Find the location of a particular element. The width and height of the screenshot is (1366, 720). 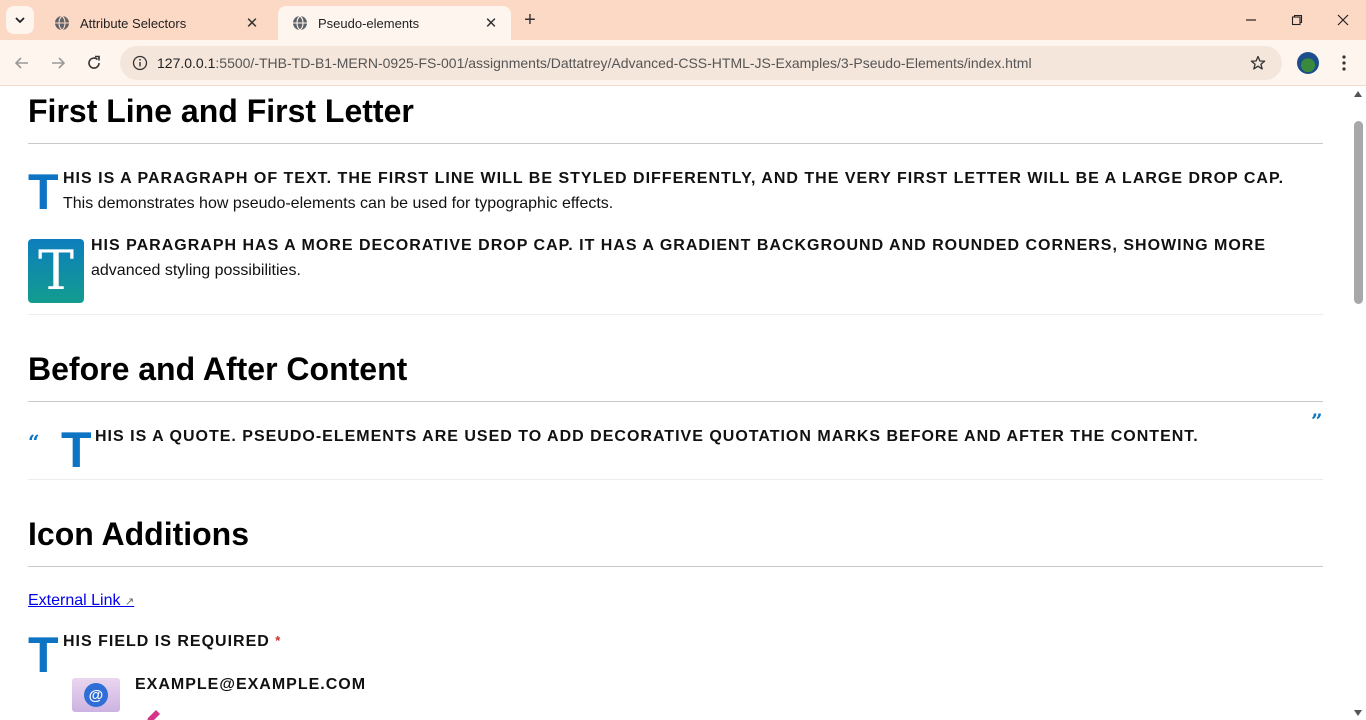

star-icon is located at coordinates (1258, 62).